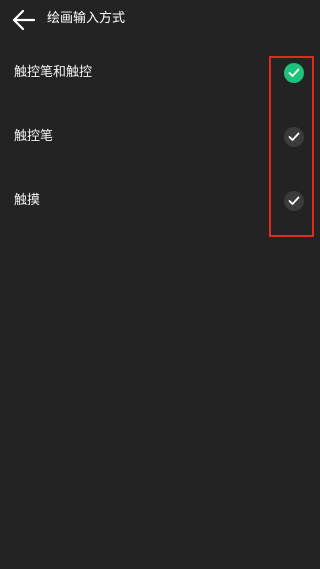  What do you see at coordinates (160, 20) in the screenshot?
I see `app-header: 绘画输入方式` at bounding box center [160, 20].